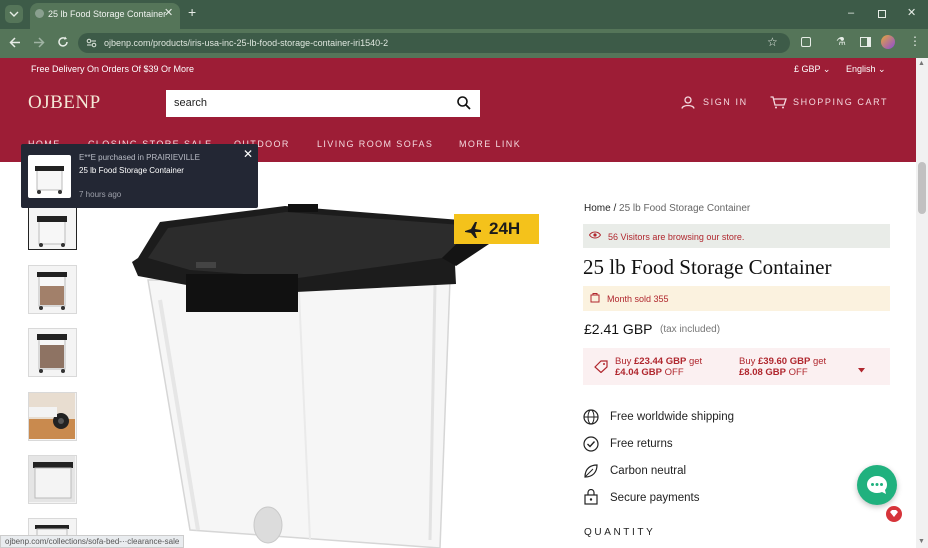  Describe the element at coordinates (840, 102) in the screenshot. I see `shopping-cart-link: SHOPPING CART` at that location.